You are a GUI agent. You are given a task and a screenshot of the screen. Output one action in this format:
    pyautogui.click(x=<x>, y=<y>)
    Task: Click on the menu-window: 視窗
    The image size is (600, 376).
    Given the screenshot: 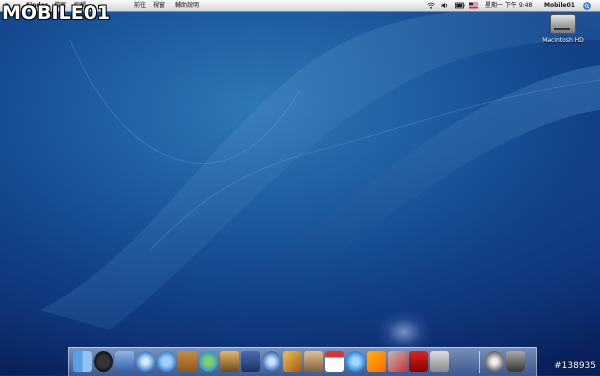 What is the action you would take?
    pyautogui.click(x=159, y=5)
    